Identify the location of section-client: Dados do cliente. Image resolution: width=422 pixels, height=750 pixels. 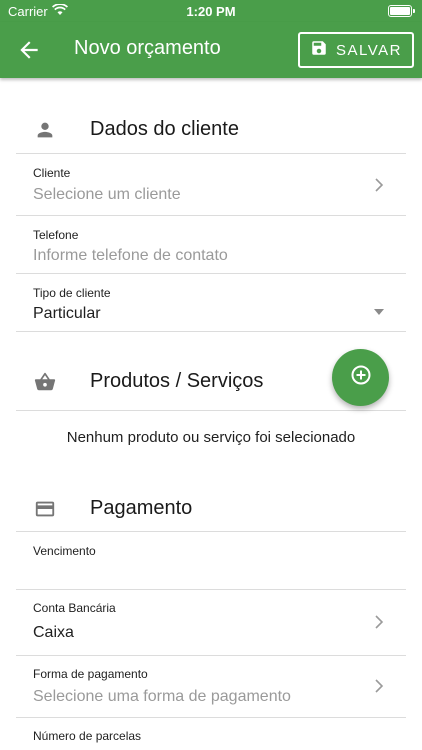
(211, 130).